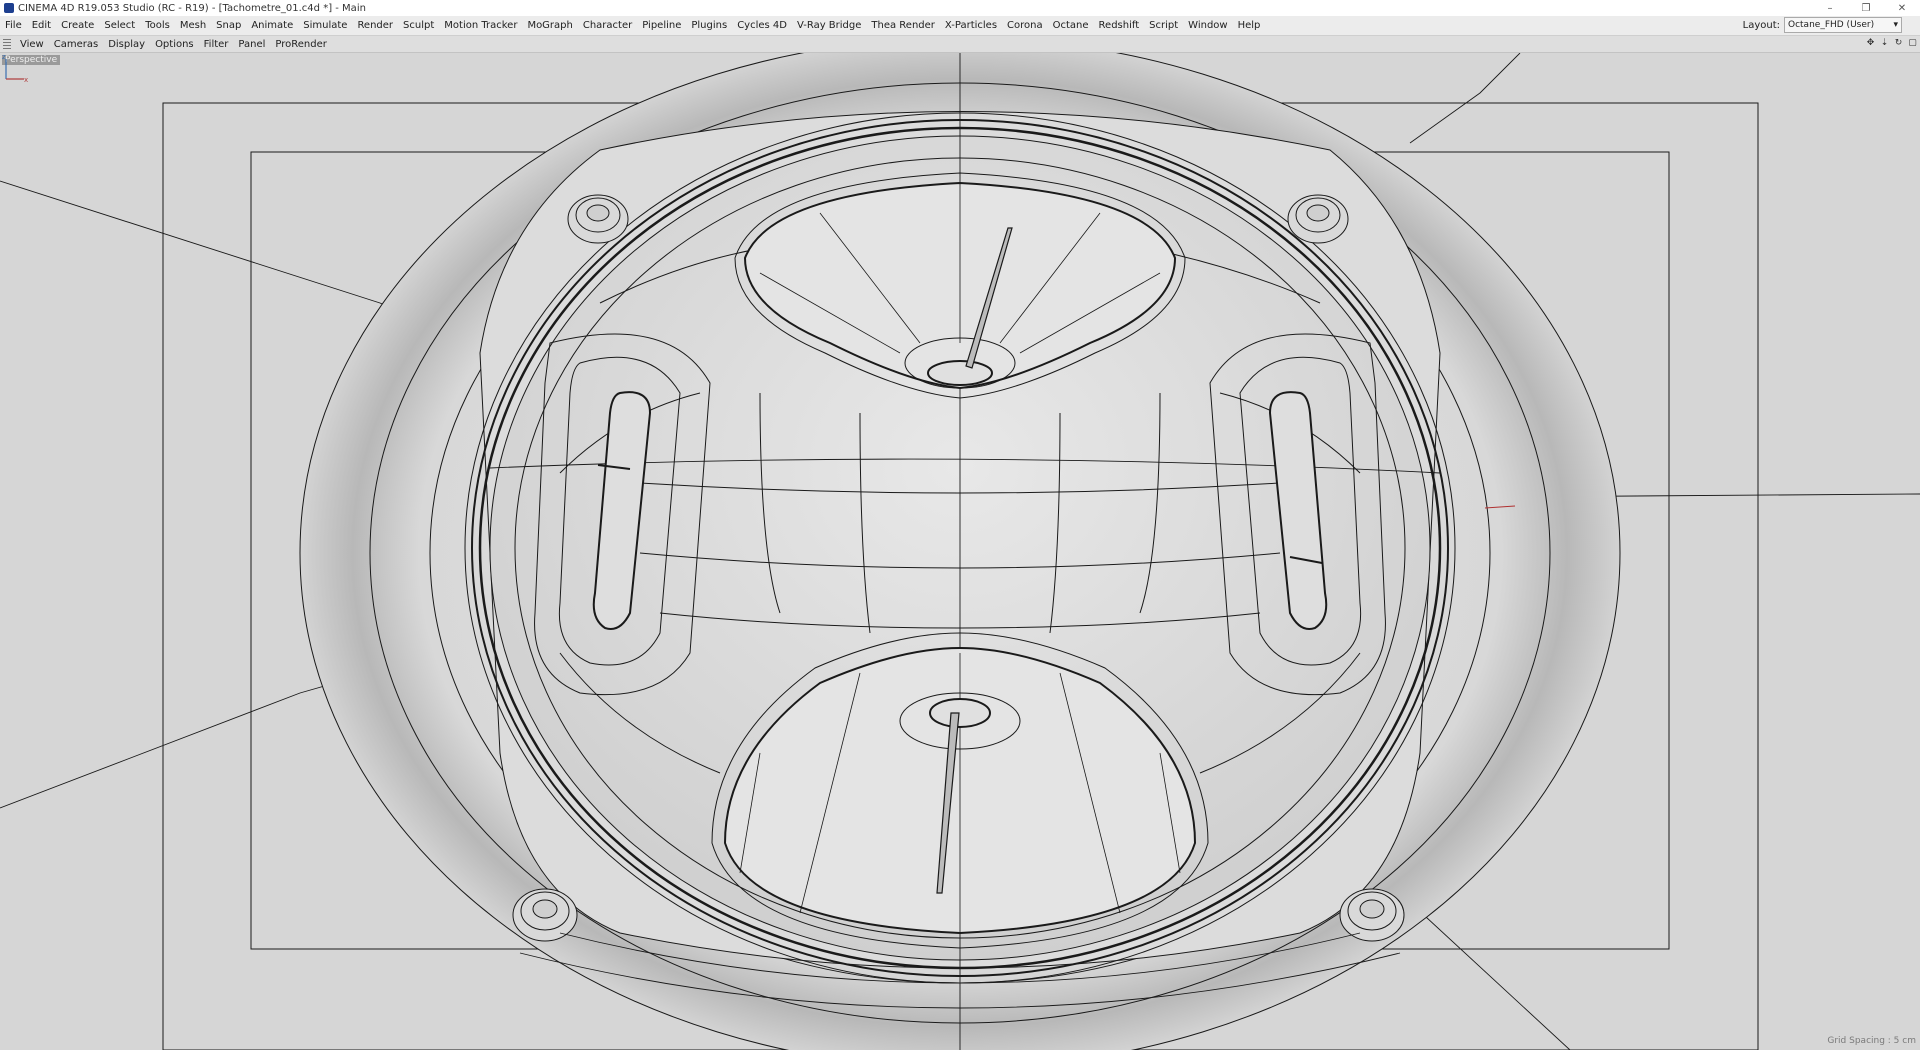 Image resolution: width=1920 pixels, height=1050 pixels. I want to click on menu-redshift: Redshift, so click(1119, 25).